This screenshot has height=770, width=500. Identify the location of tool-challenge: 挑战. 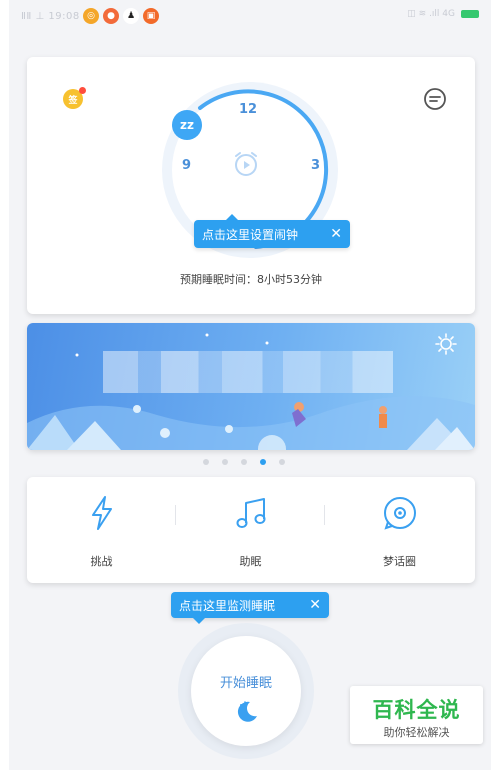
(101, 530).